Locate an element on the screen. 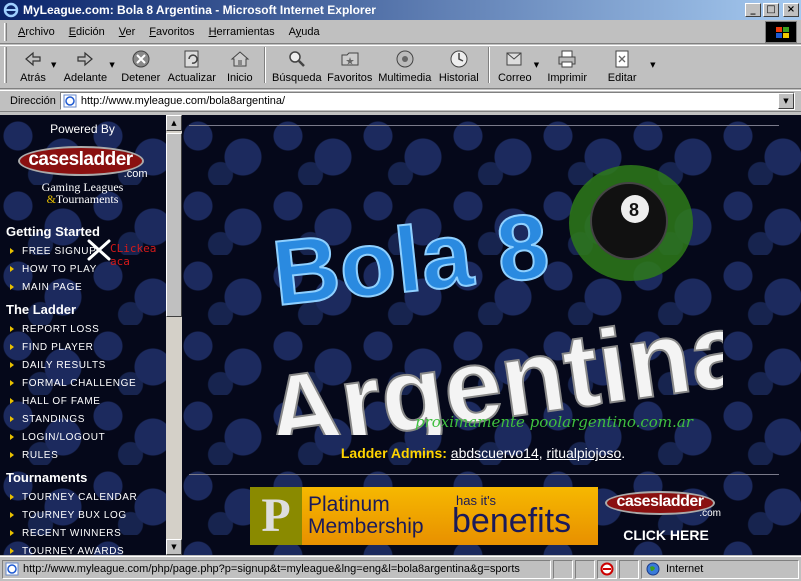 The height and width of the screenshot is (581, 801). back-dropdown-icon: ▼ is located at coordinates (53, 65).